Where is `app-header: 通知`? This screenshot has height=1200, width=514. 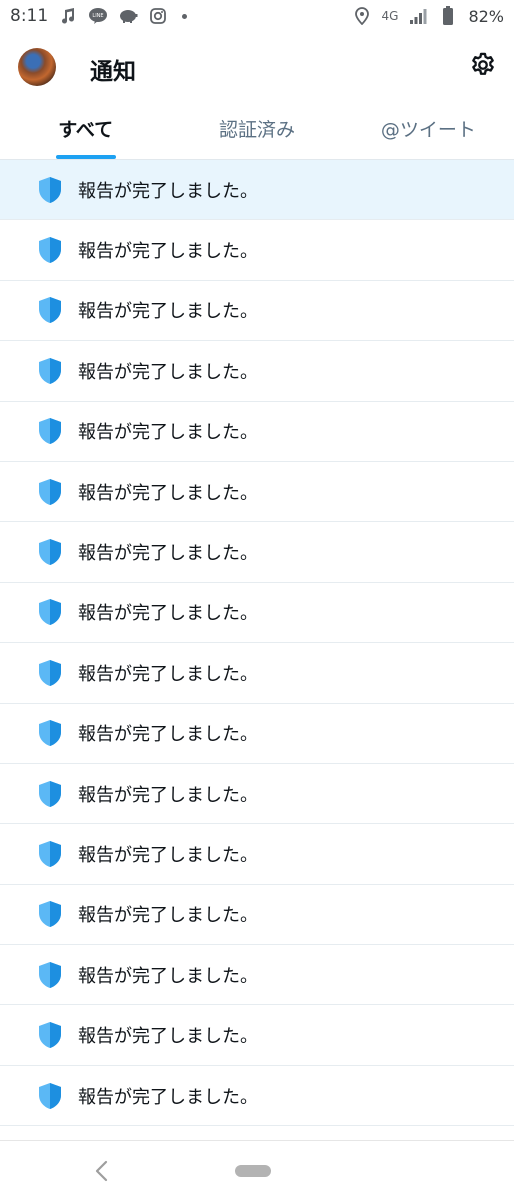 app-header: 通知 is located at coordinates (257, 67).